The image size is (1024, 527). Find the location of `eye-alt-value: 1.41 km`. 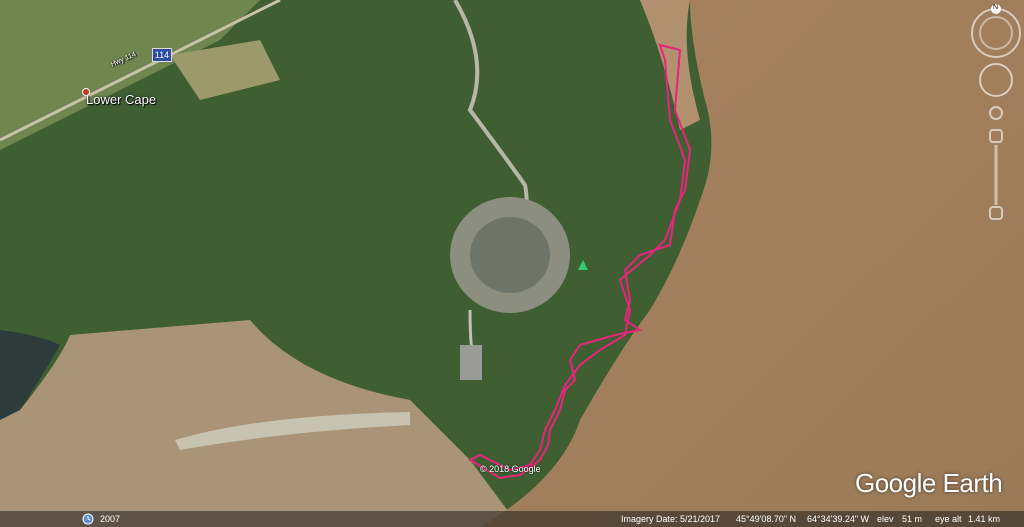

eye-alt-value: 1.41 km is located at coordinates (984, 519).